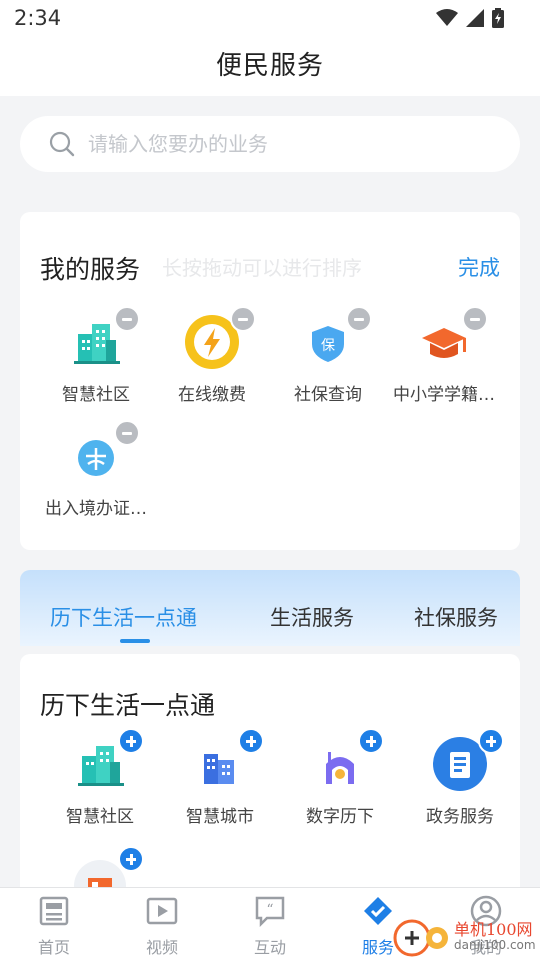  What do you see at coordinates (328, 346) in the screenshot?
I see `svg-text: 保` at bounding box center [328, 346].